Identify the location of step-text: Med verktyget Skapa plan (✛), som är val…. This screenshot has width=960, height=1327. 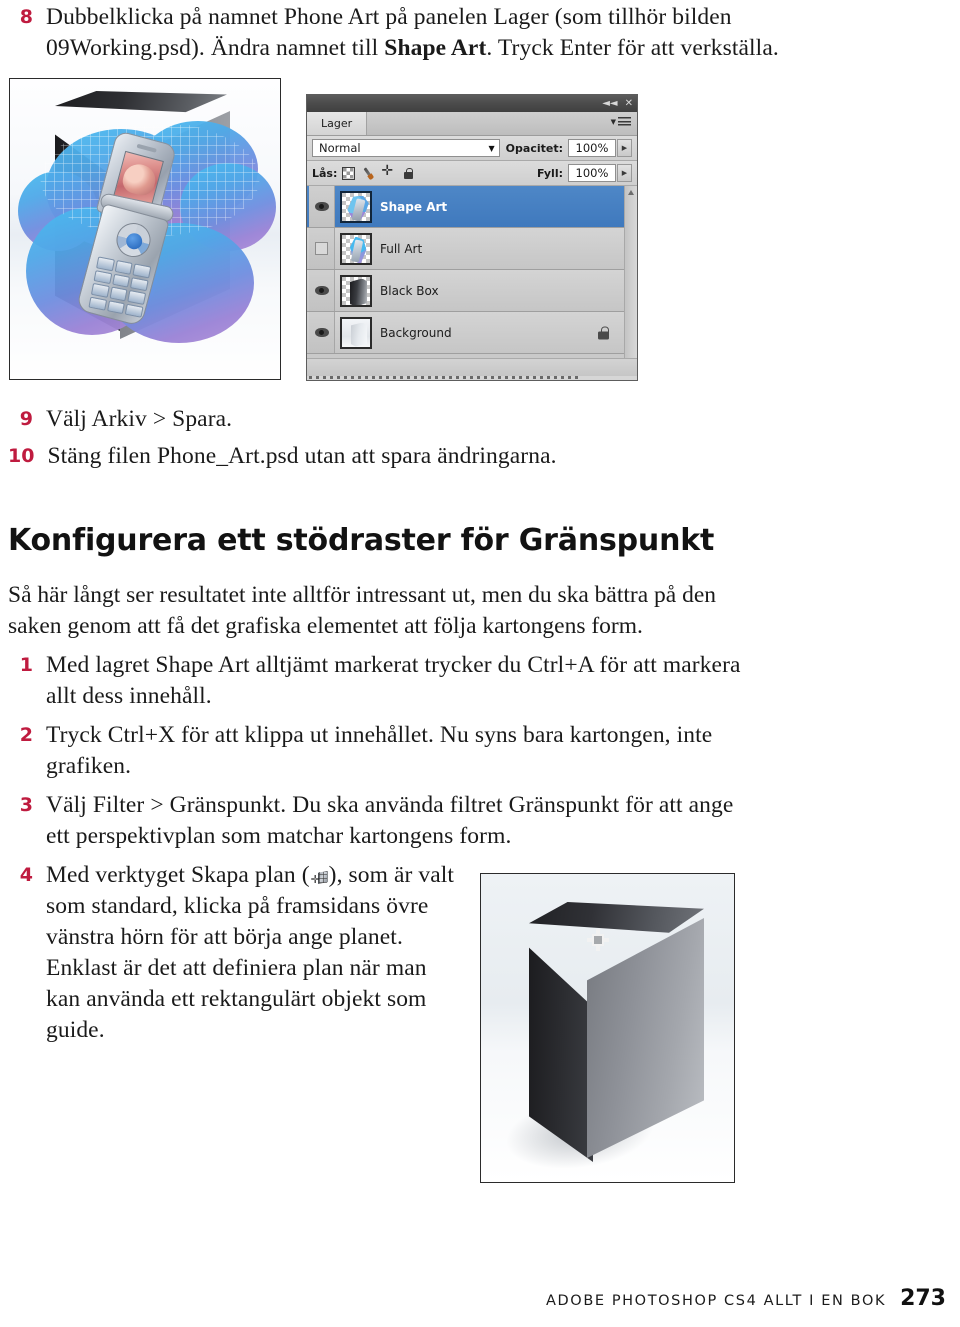
(256, 953).